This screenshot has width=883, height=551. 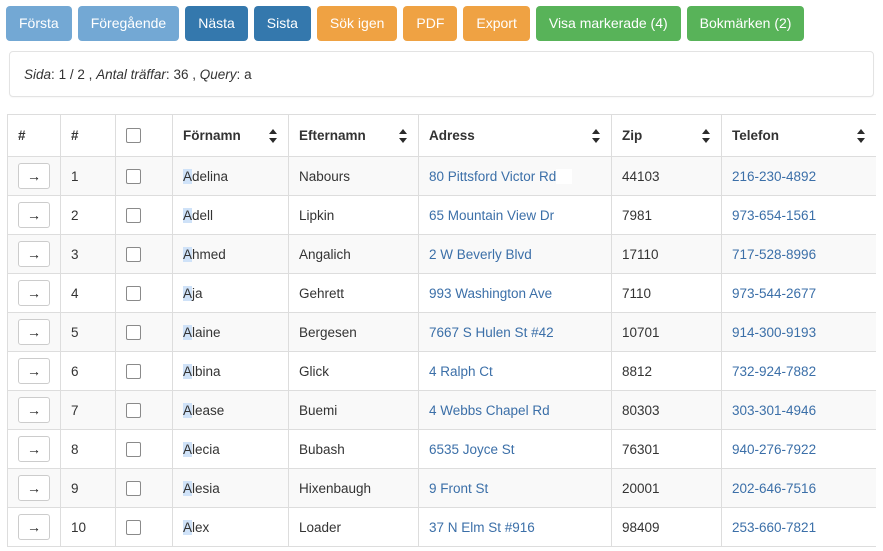 What do you see at coordinates (774, 176) in the screenshot?
I see `phone-link: 216-230-4892` at bounding box center [774, 176].